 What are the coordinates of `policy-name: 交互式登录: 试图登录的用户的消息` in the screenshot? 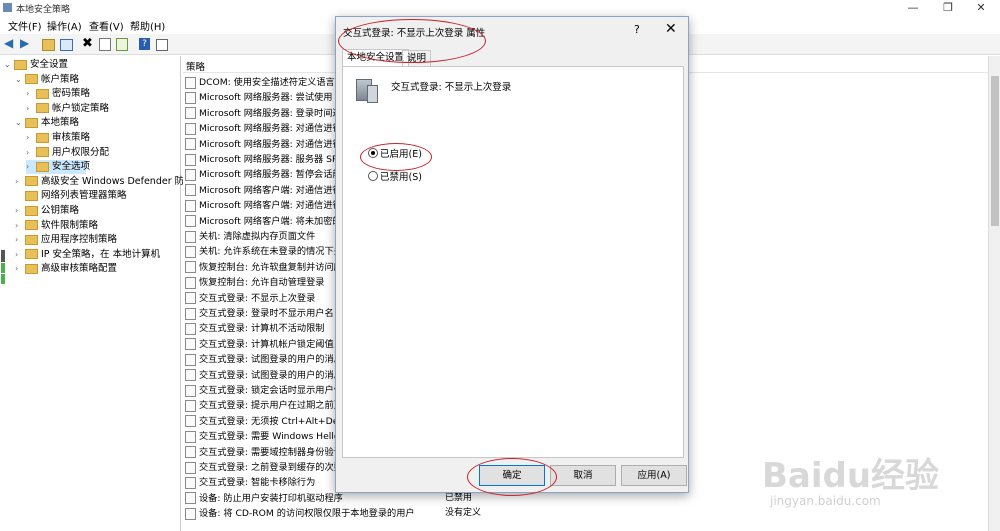 It's located at (271, 360).